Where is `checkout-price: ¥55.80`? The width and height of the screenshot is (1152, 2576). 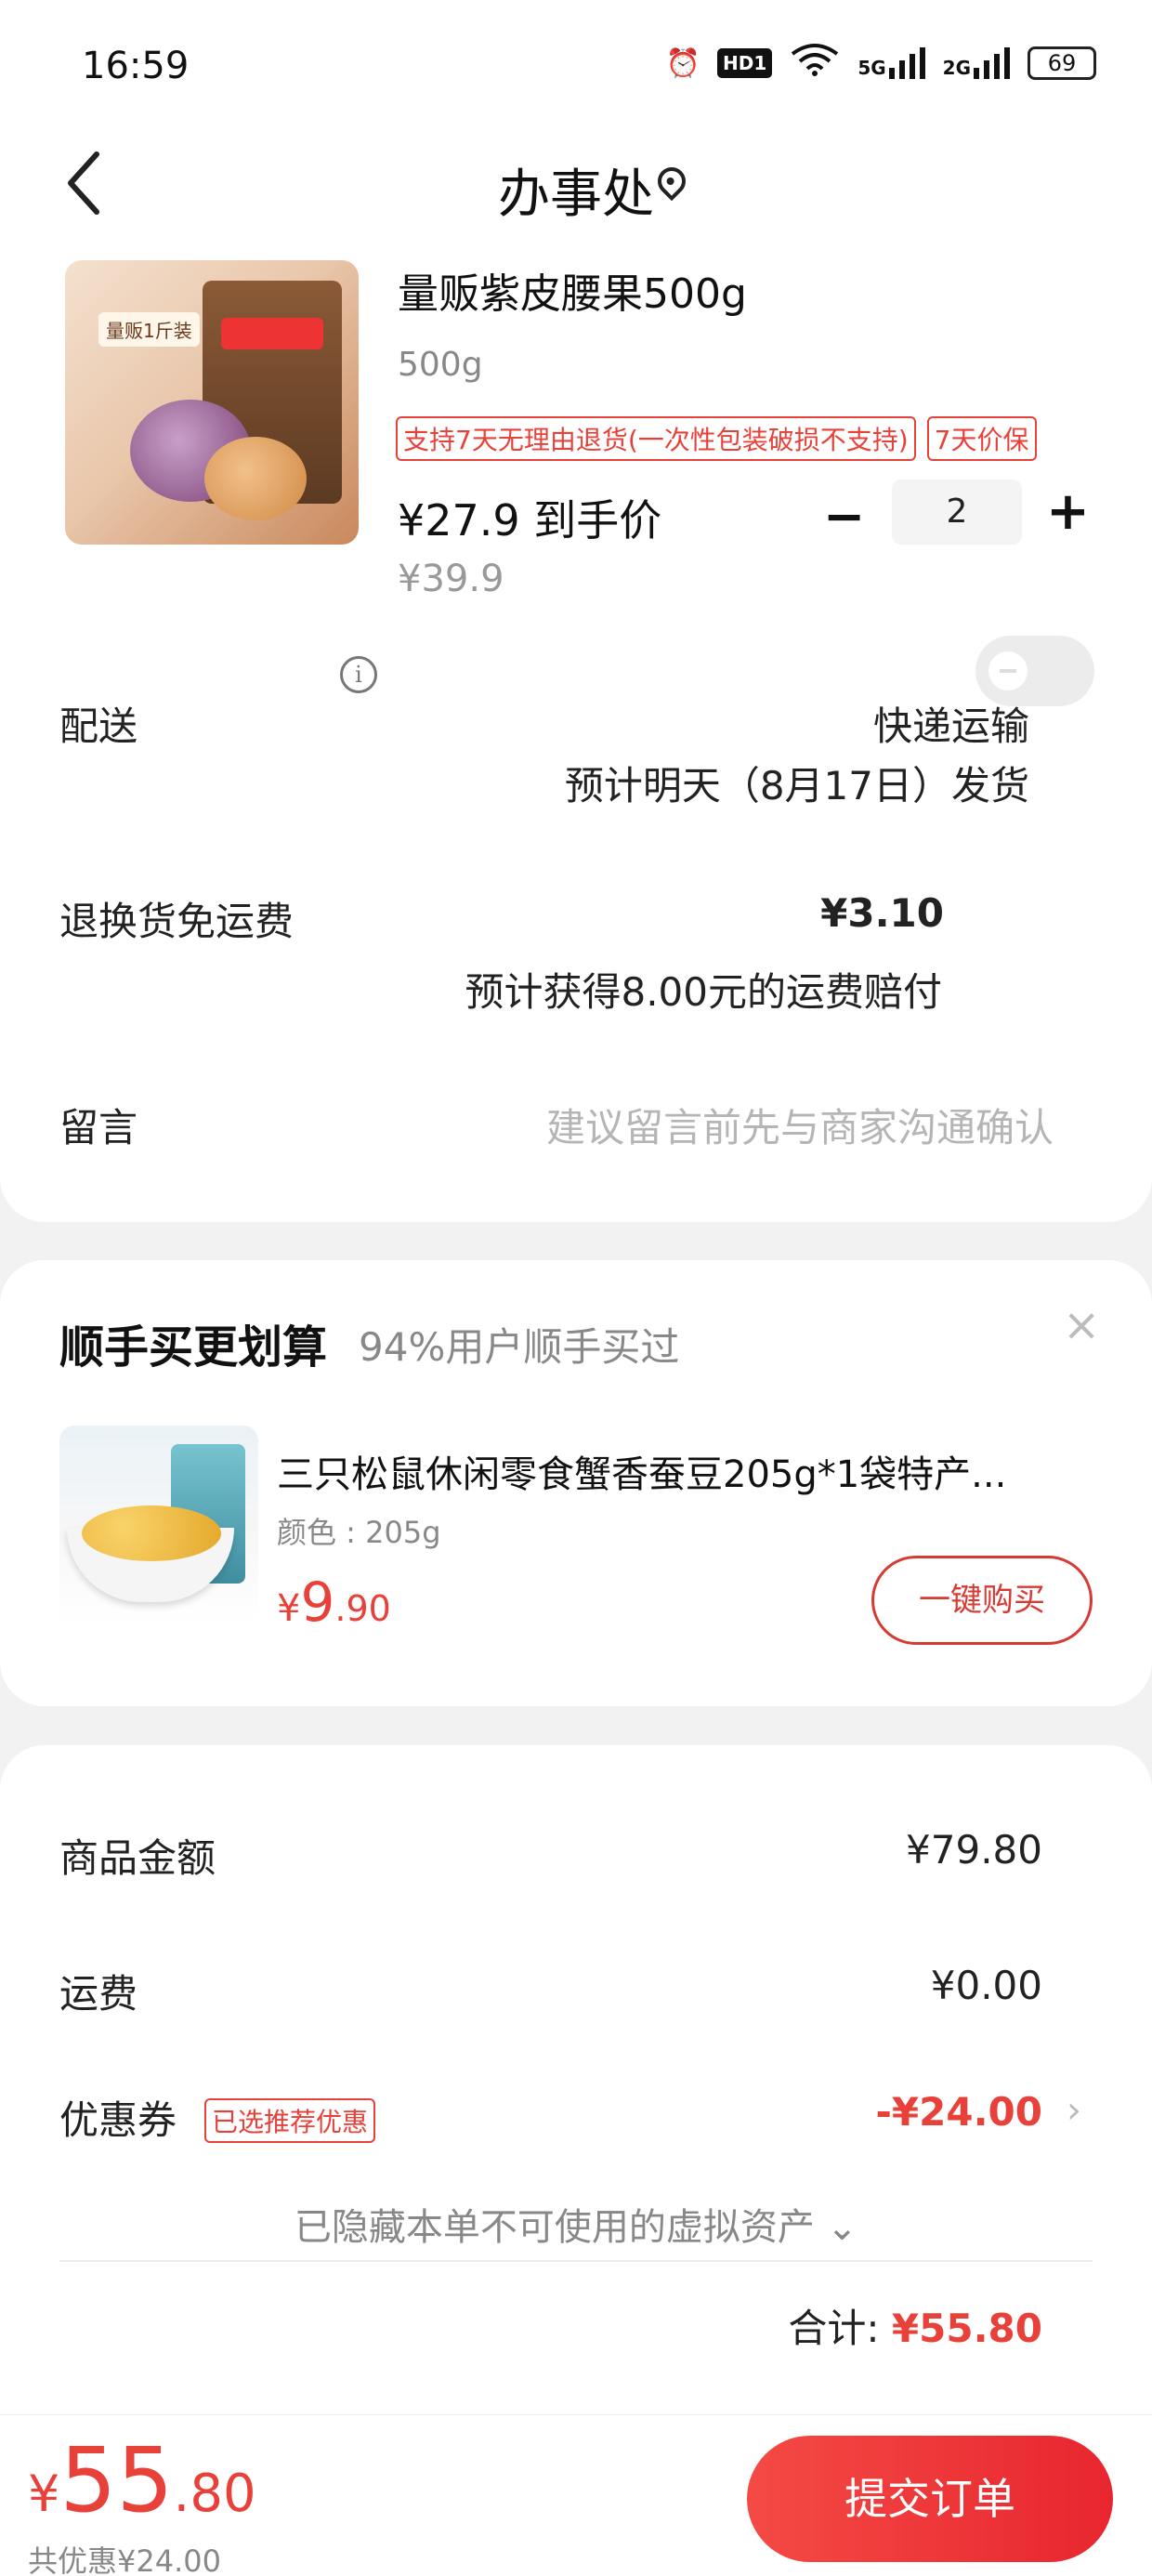
checkout-price: ¥55.80 is located at coordinates (142, 2480).